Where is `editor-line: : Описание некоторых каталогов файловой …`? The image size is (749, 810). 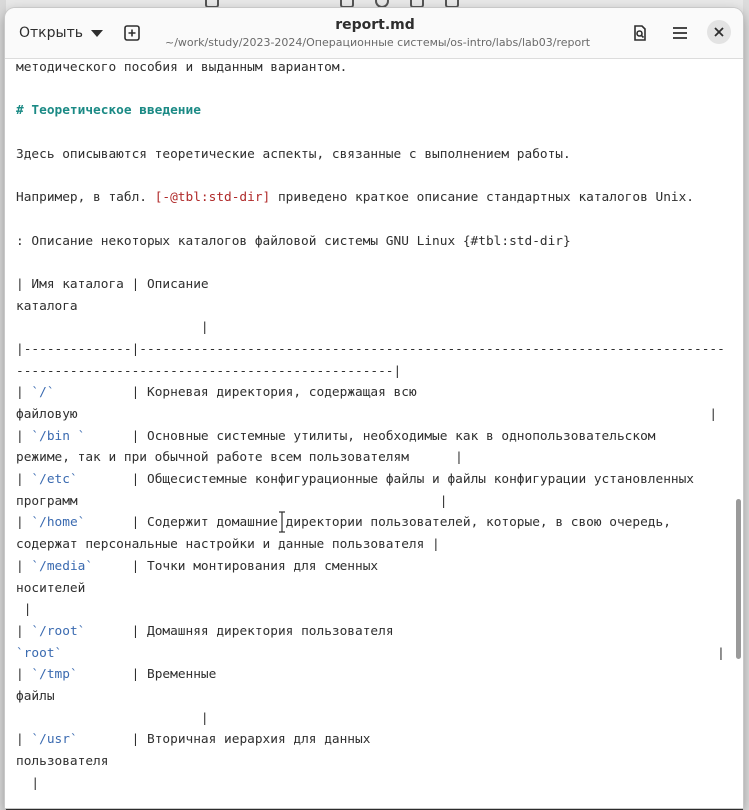
editor-line: : Описание некоторых каталогов файловой … is located at coordinates (293, 241).